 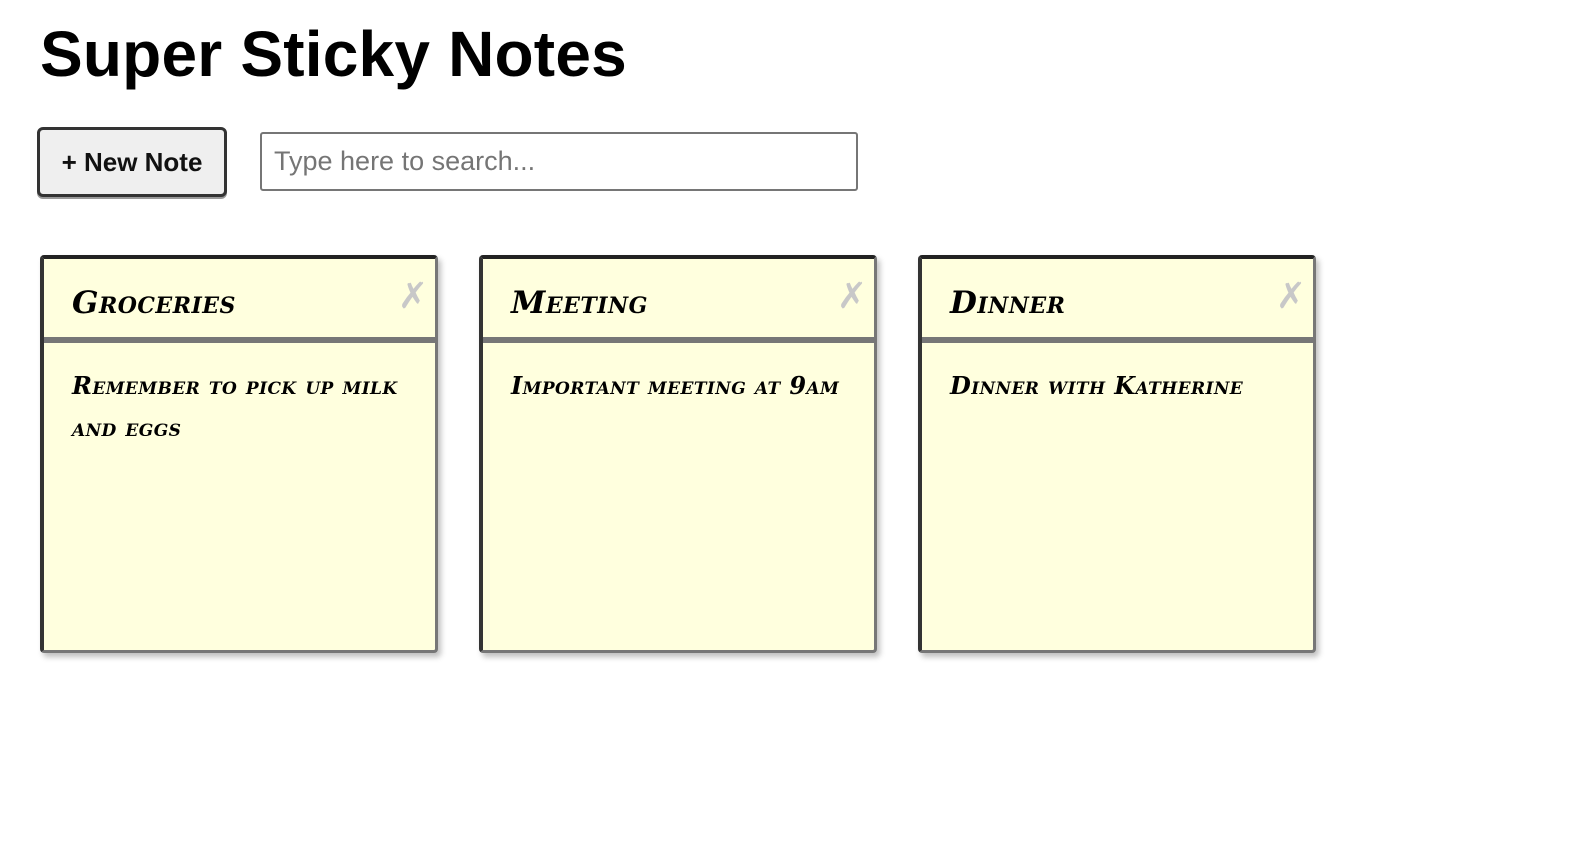 I want to click on note-description: Important meeting at 9am, so click(x=678, y=375).